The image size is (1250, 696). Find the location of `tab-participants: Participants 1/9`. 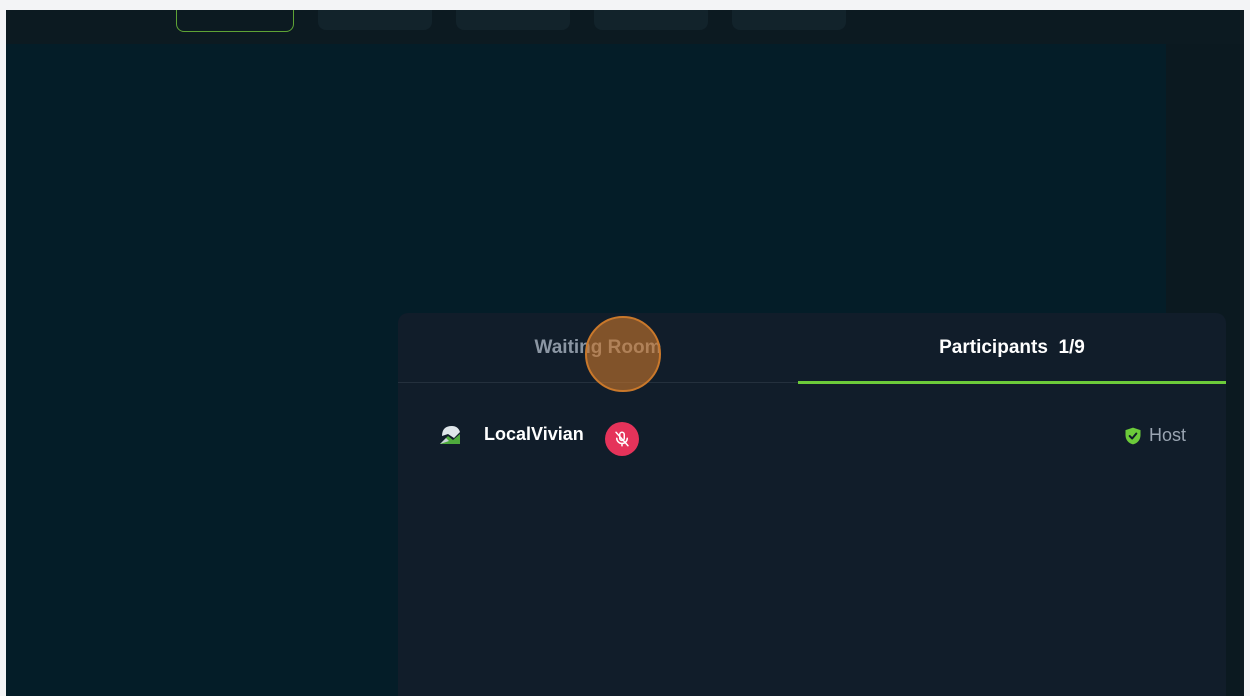

tab-participants: Participants 1/9 is located at coordinates (1012, 347).